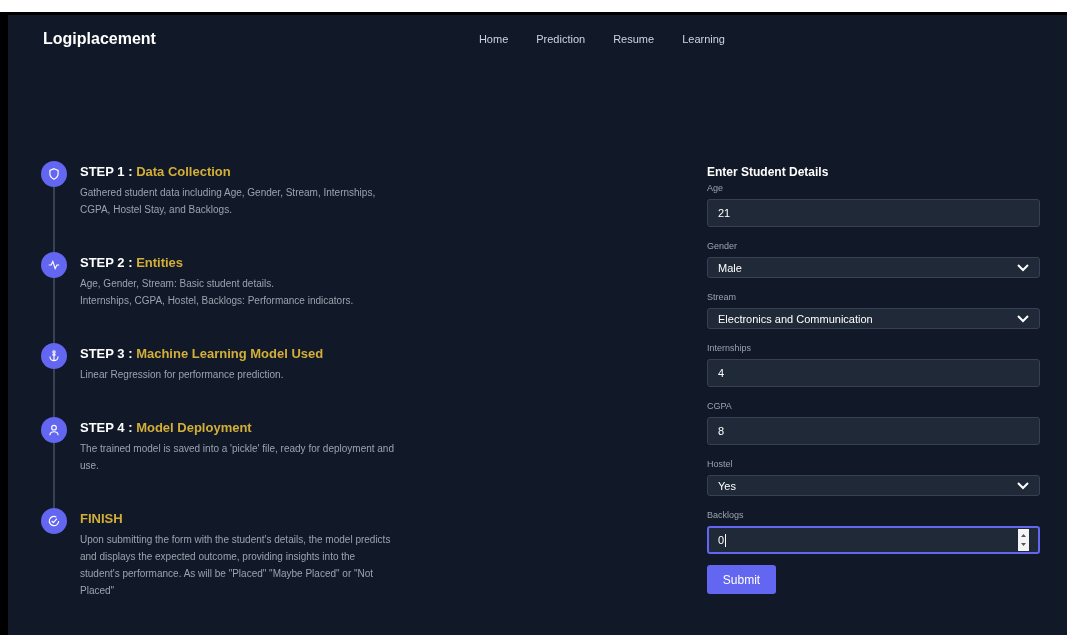 This screenshot has height=635, width=1067. Describe the element at coordinates (873, 431) in the screenshot. I see `input-field: 8` at that location.